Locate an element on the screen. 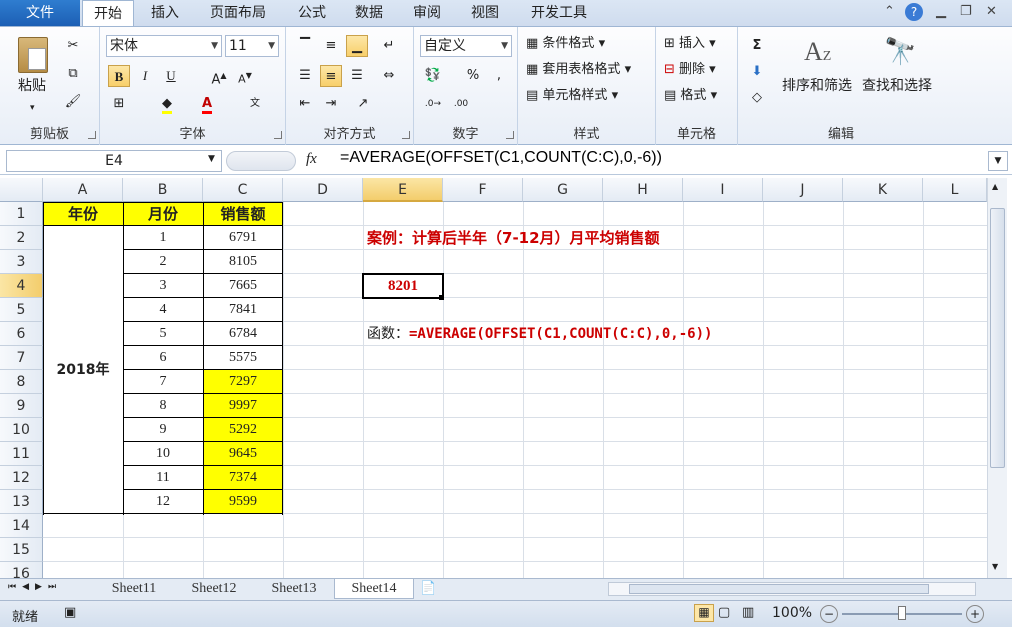  column-header: C is located at coordinates (243, 190).